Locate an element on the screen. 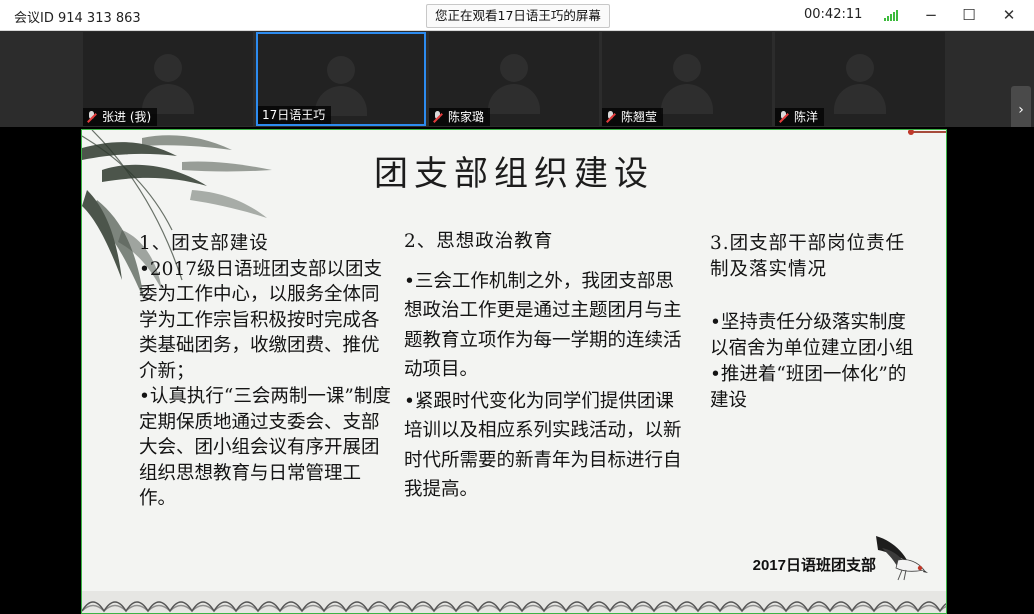  close-button: ✕ is located at coordinates (1009, 15).